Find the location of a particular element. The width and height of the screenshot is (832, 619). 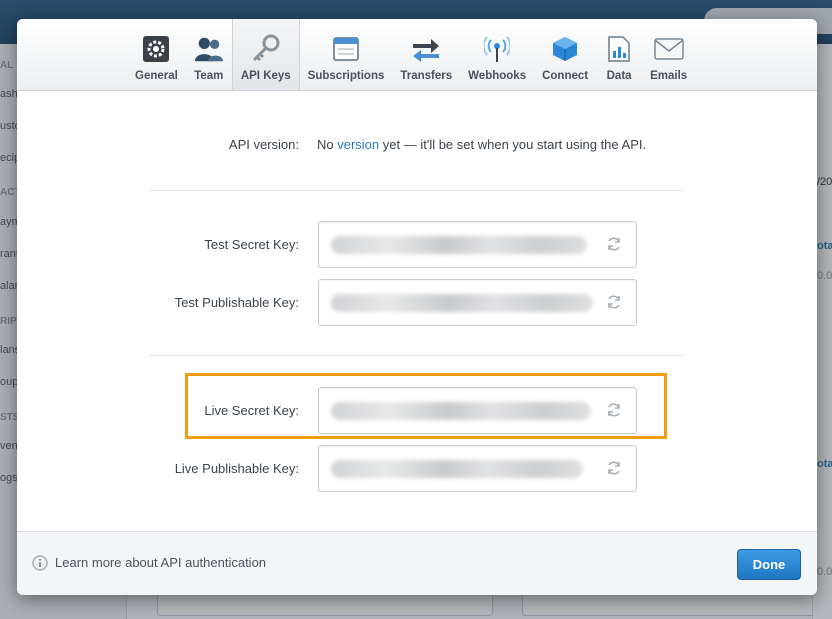

tab-label: Connect is located at coordinates (565, 76).